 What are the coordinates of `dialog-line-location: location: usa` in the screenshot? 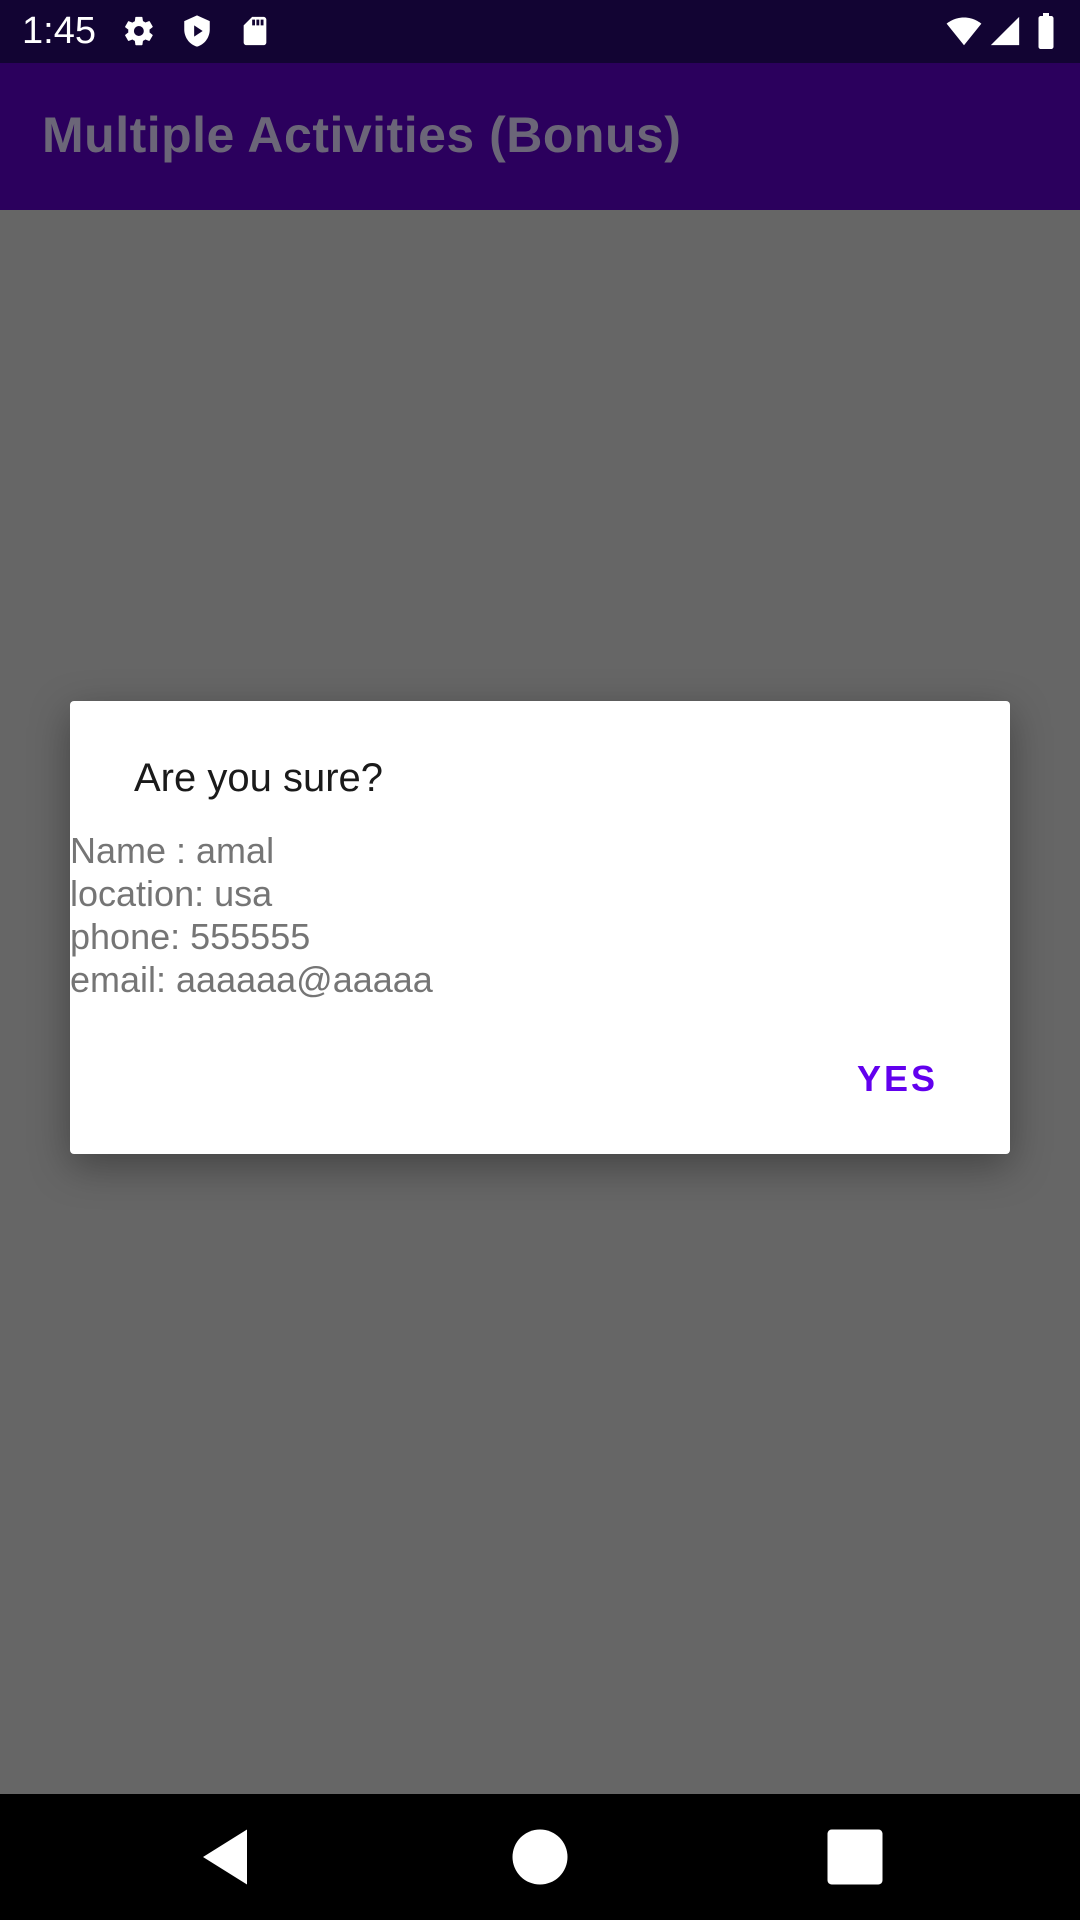 It's located at (171, 893).